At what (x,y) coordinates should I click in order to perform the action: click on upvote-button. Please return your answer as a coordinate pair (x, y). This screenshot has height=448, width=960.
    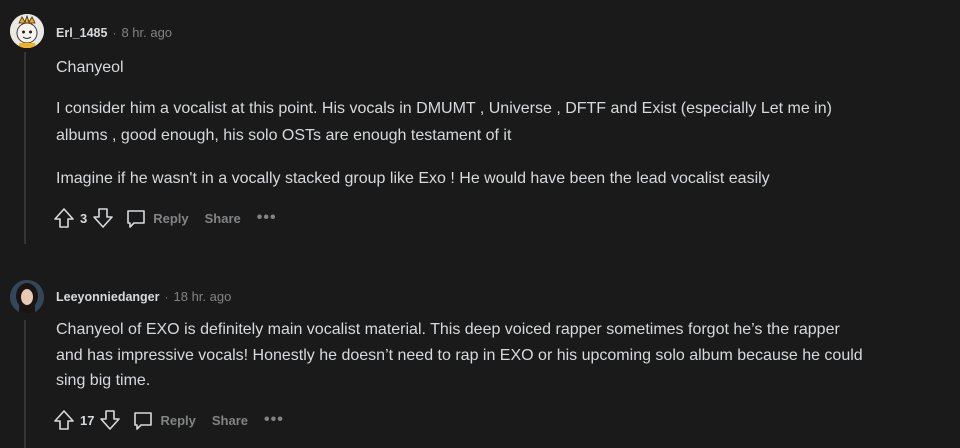
    Looking at the image, I should click on (64, 420).